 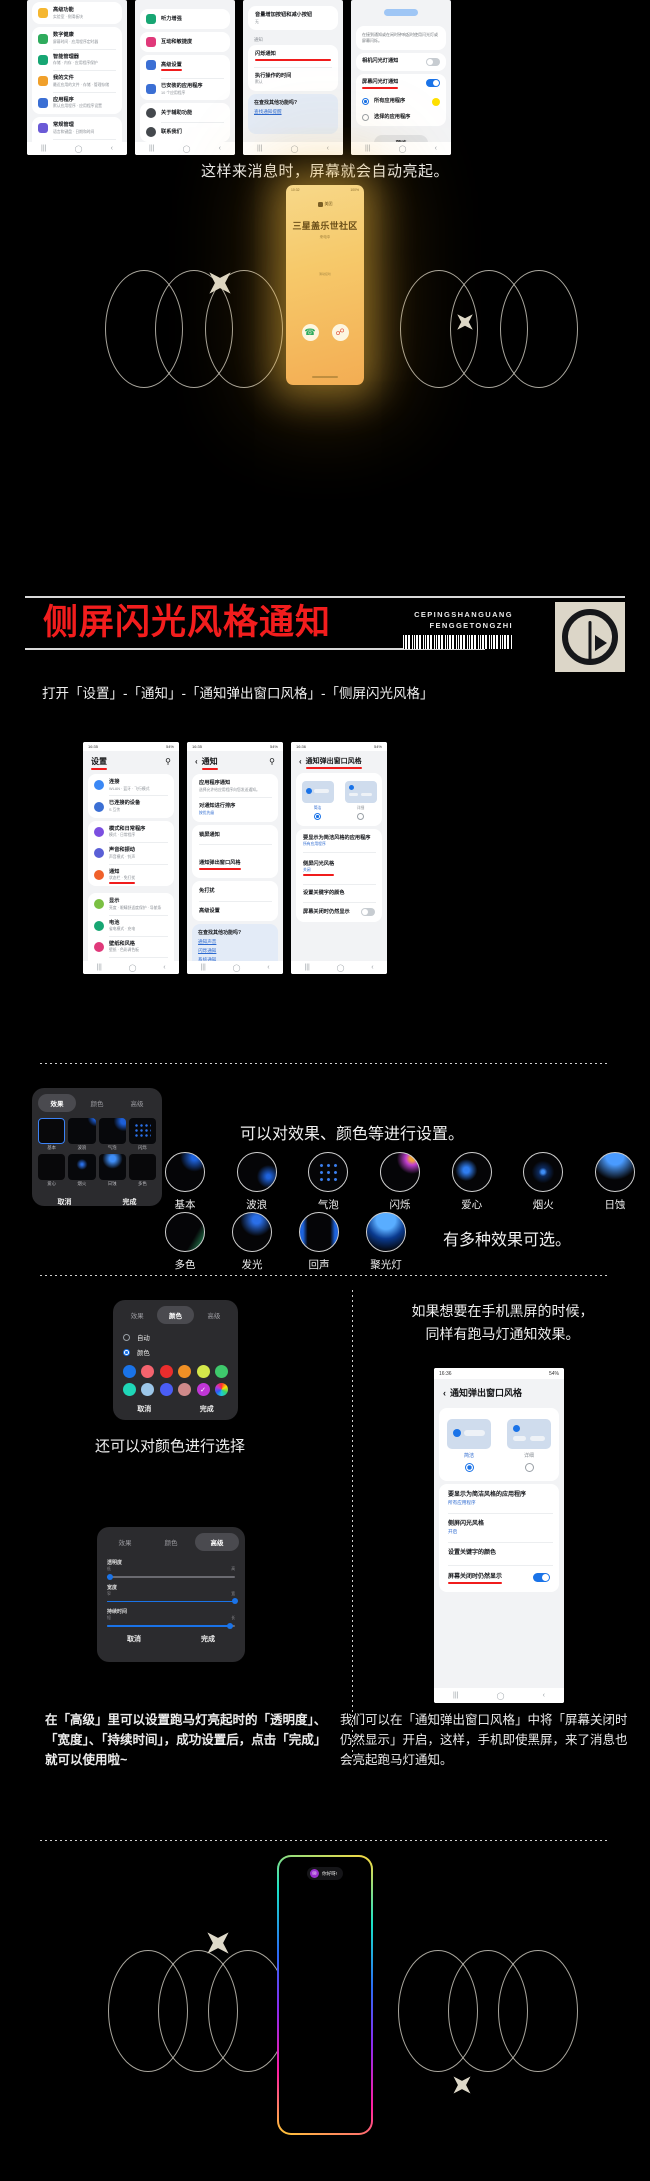 I want to click on effect-heart: 爱心, so click(x=471, y=1182).